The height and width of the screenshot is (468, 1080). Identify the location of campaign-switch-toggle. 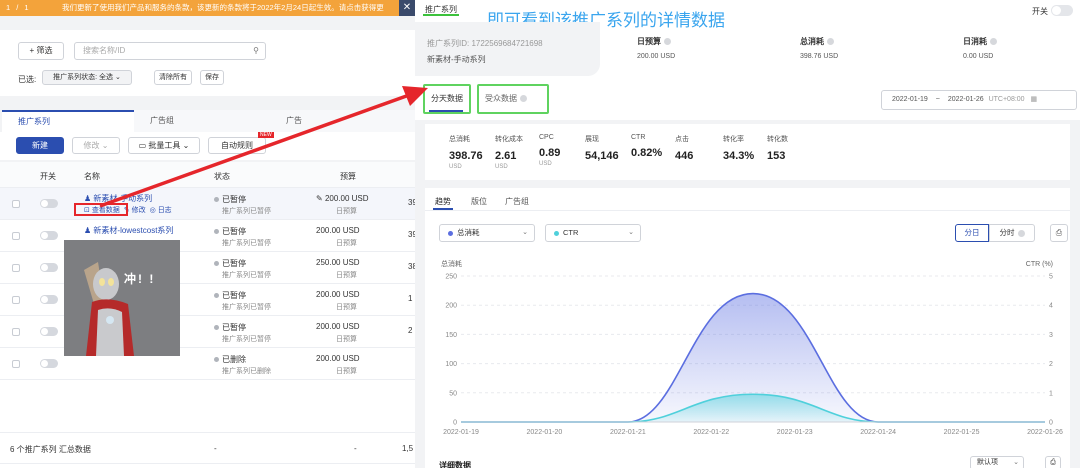
(1062, 10).